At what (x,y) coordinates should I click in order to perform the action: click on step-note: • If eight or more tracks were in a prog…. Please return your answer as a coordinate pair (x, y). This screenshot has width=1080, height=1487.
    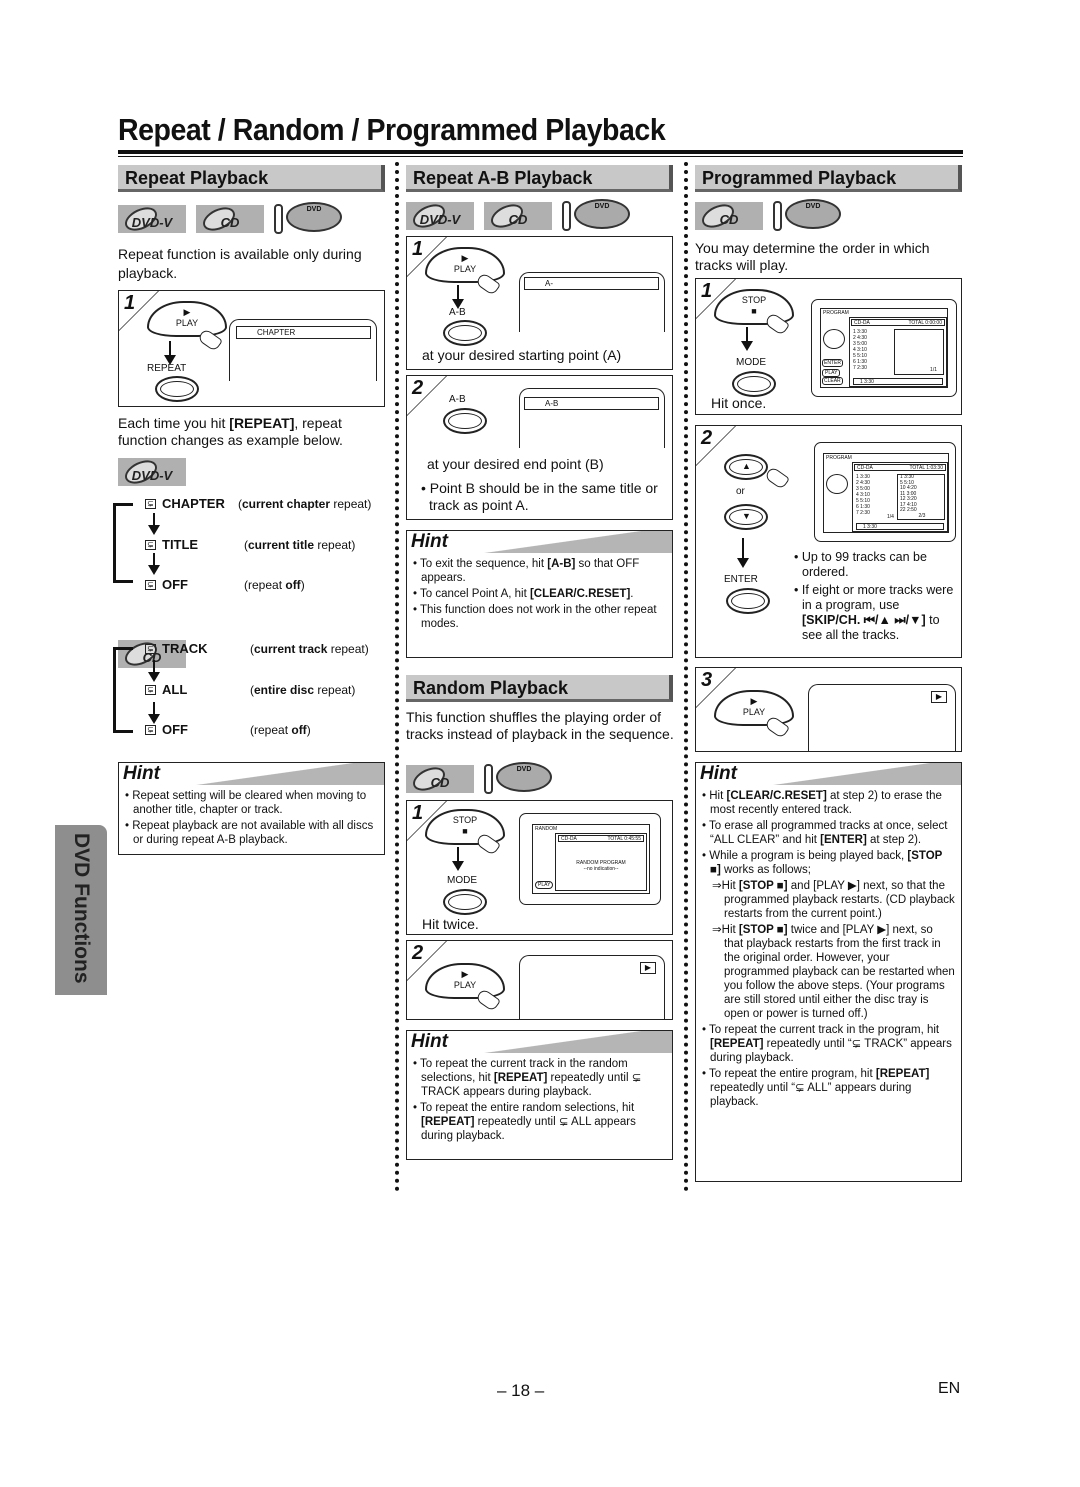
    Looking at the image, I should click on (874, 612).